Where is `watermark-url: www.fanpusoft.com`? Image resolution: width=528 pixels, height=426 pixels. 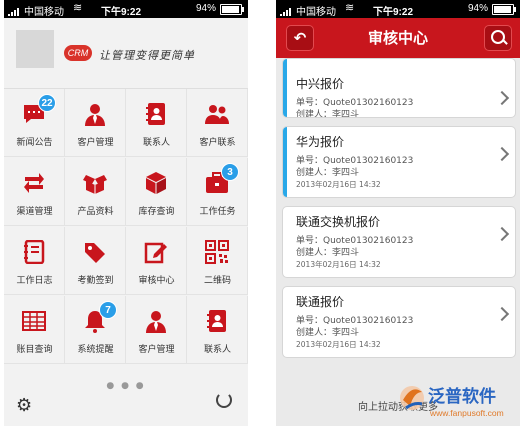
watermark-url: www.fanpusoft.com is located at coordinates (466, 413).